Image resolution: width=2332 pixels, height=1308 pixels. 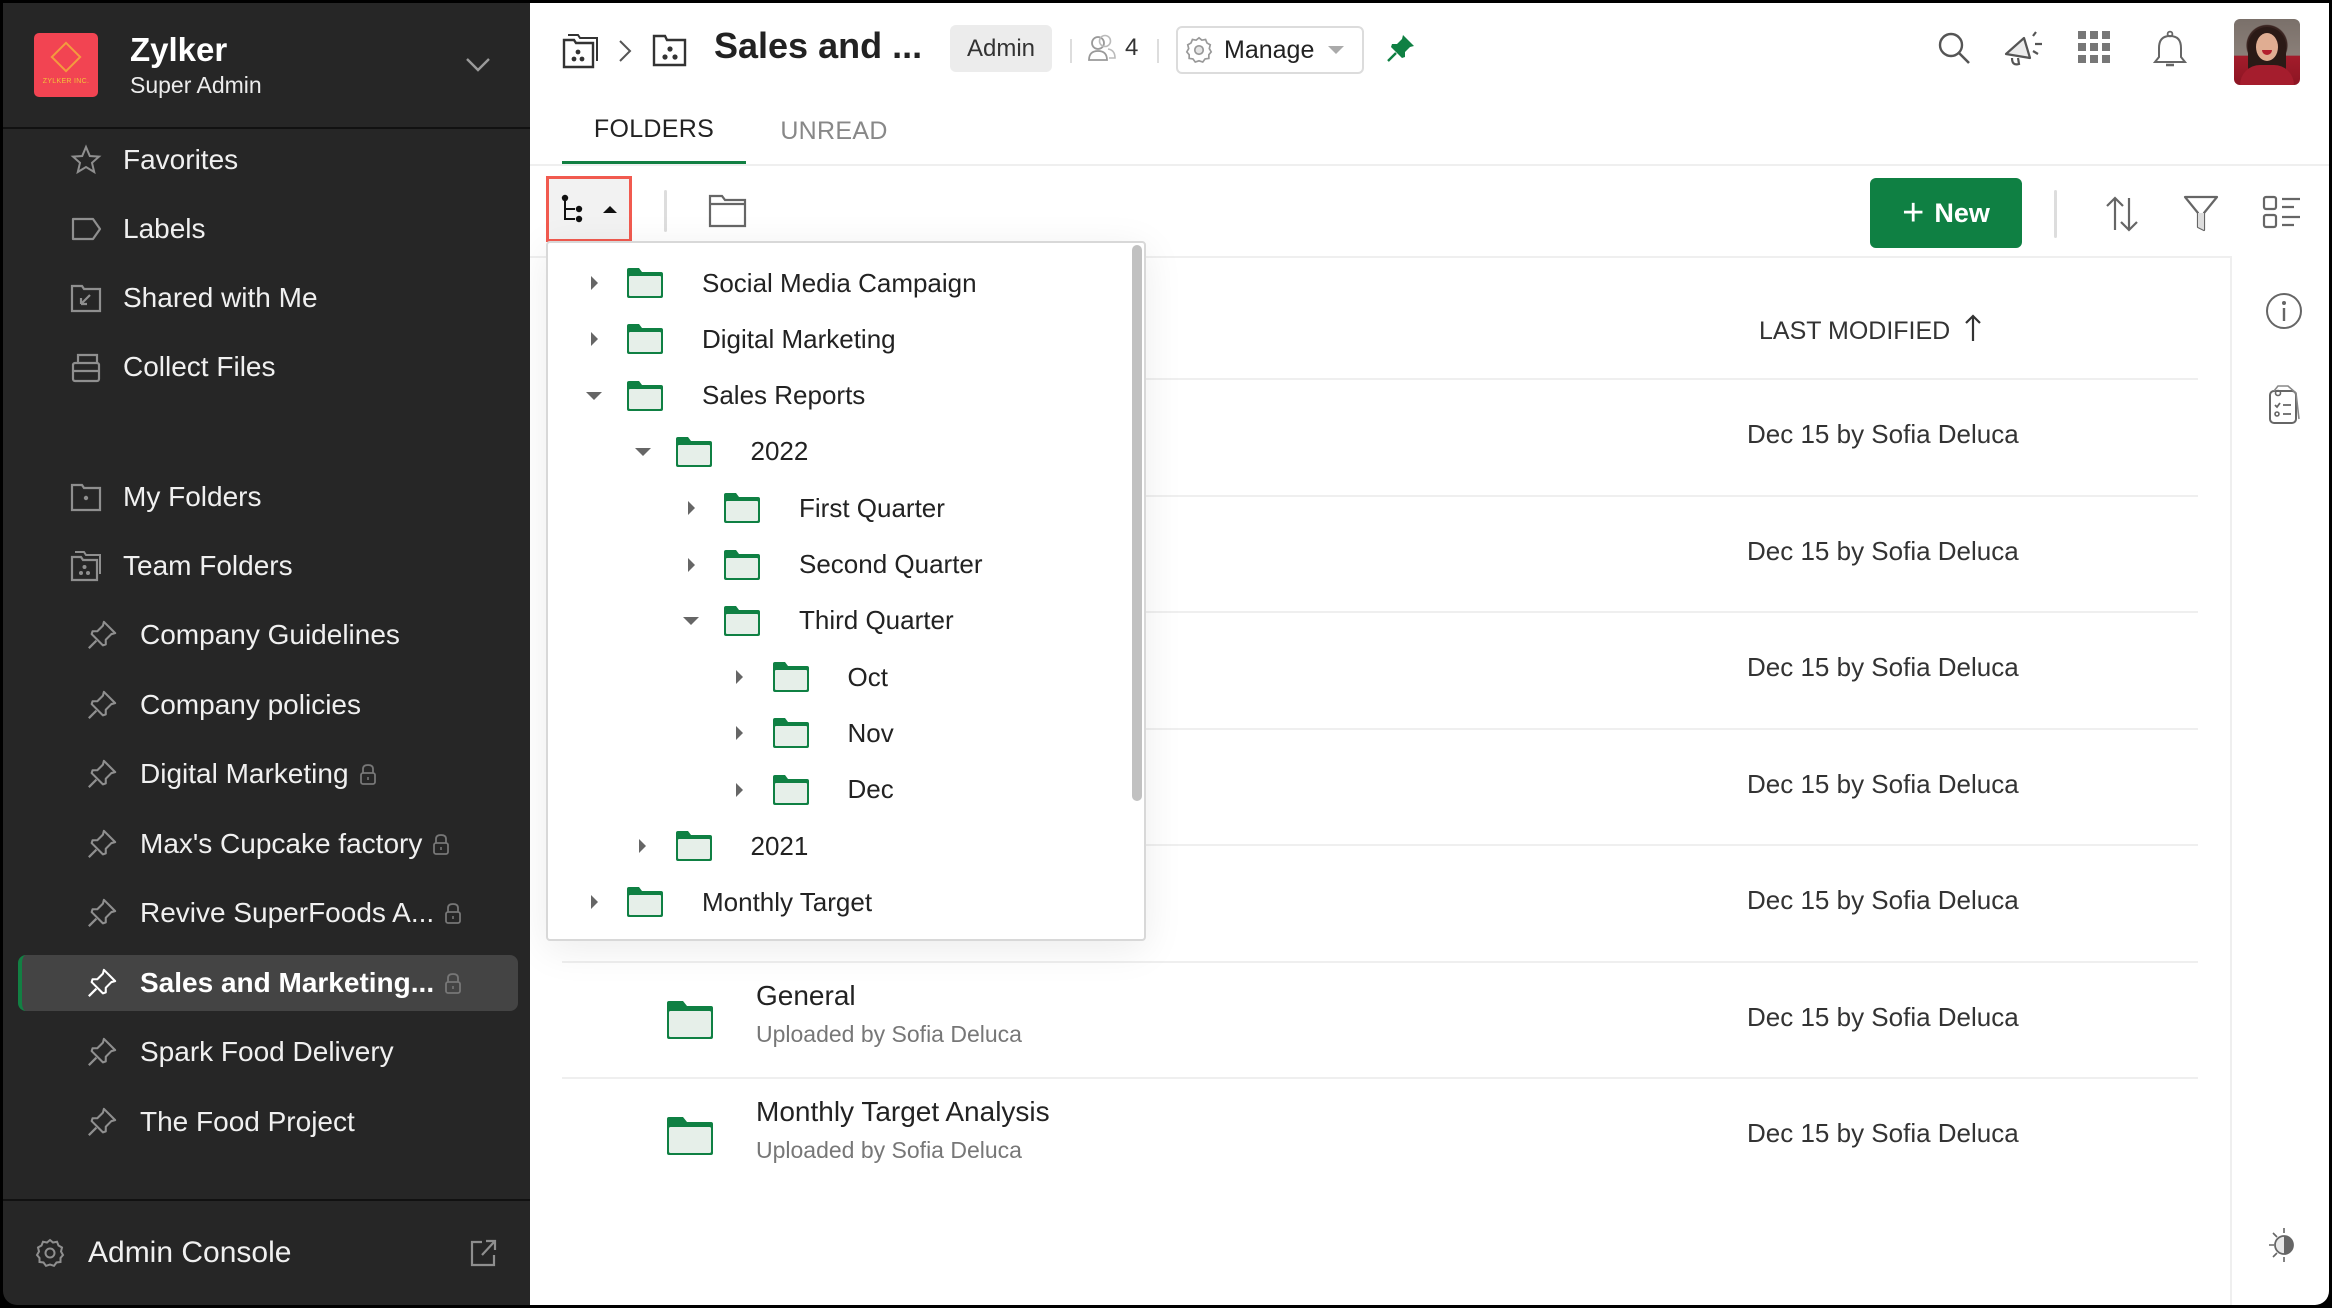 What do you see at coordinates (266, 367) in the screenshot?
I see `sidebar-item-collect-files: Collect Files` at bounding box center [266, 367].